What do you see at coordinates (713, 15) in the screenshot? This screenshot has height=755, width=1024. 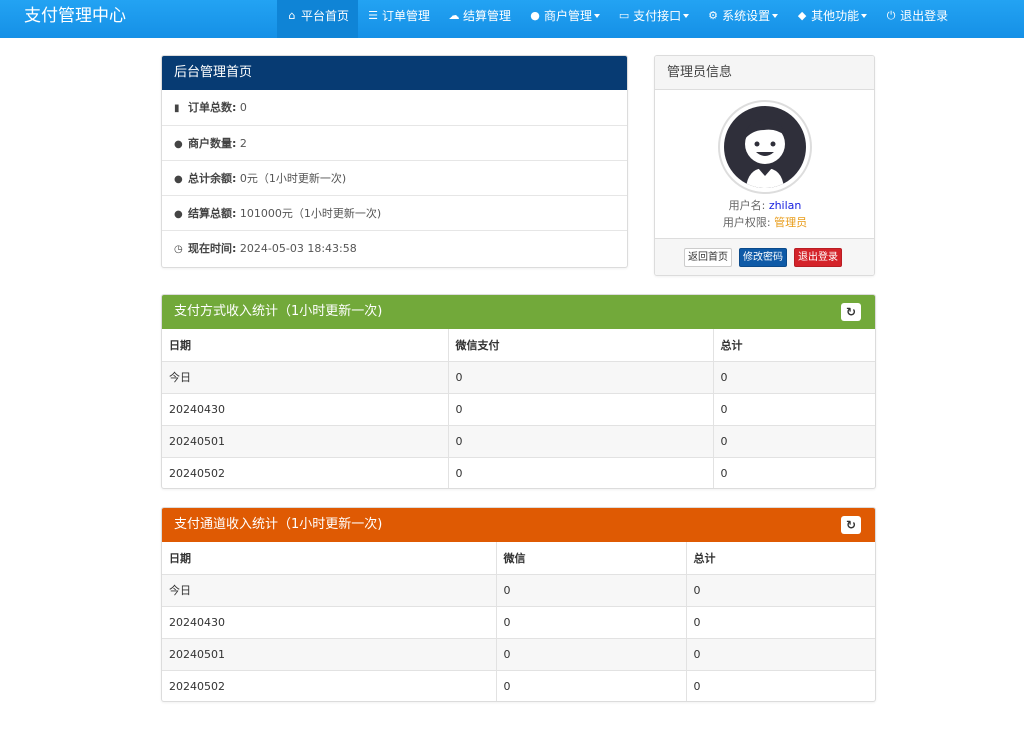 I see `gear-icon: ⚙` at bounding box center [713, 15].